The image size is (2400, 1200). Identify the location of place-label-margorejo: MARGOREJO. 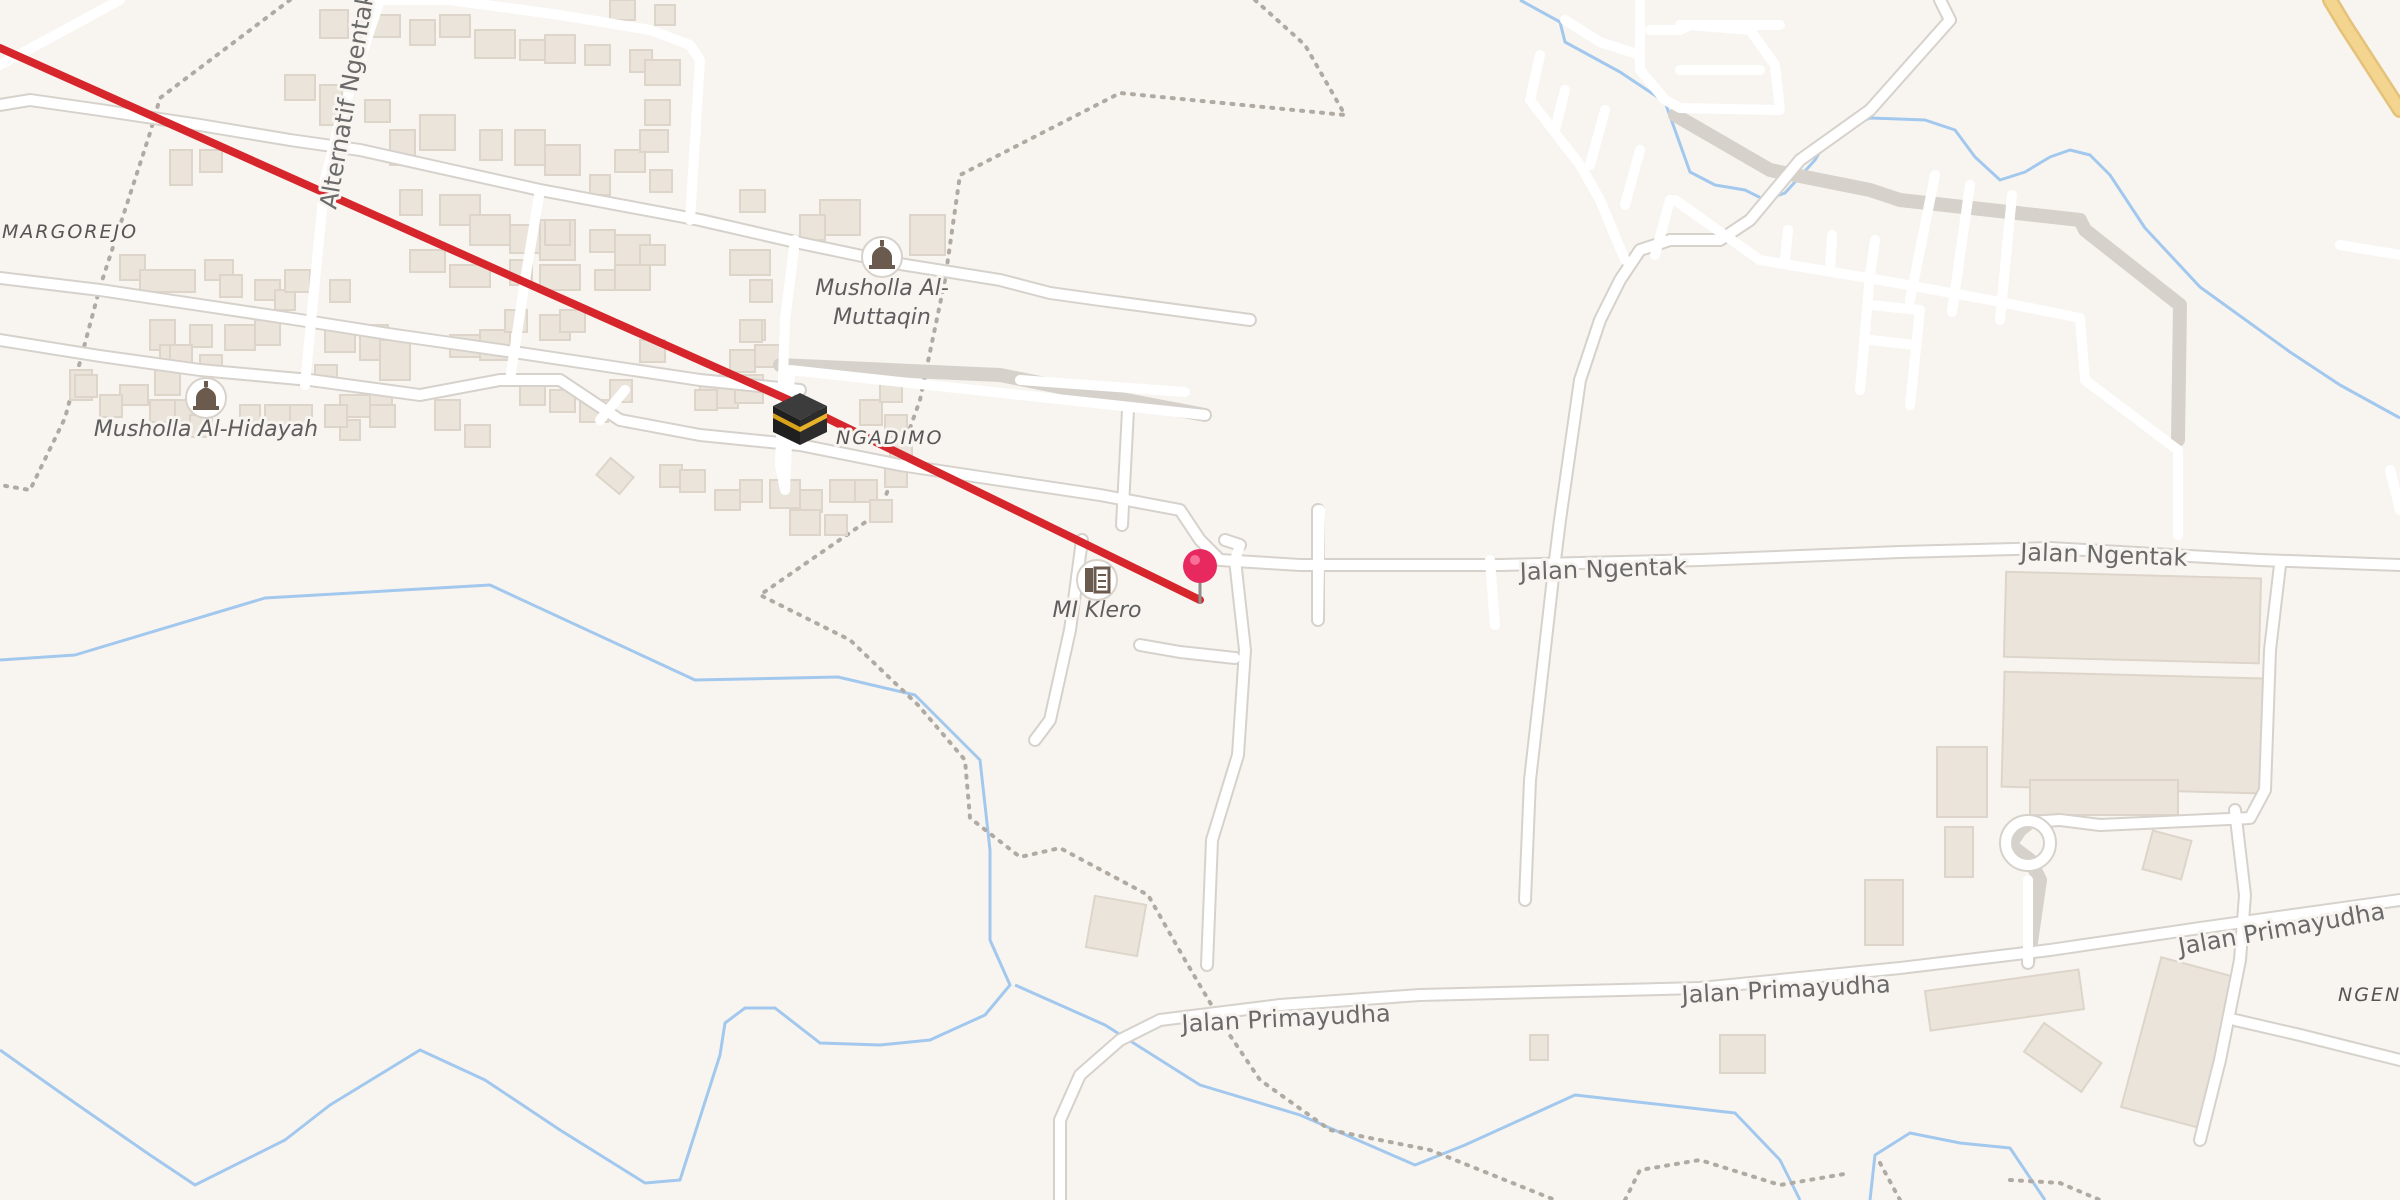
(70, 232).